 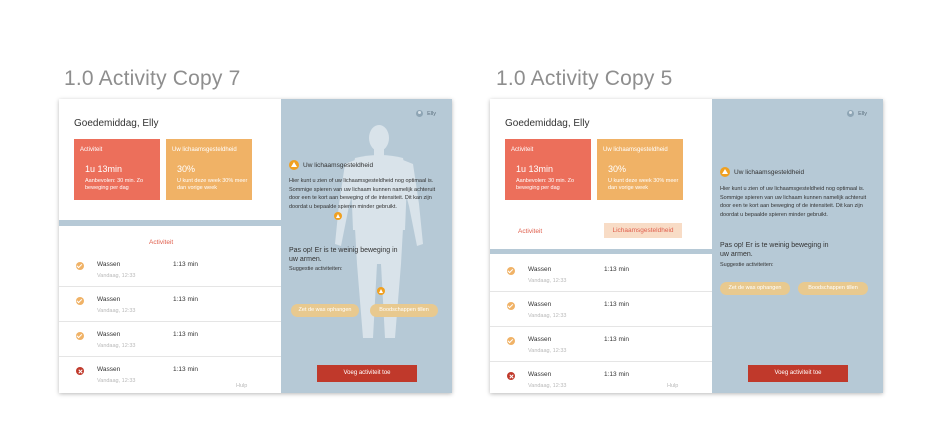 What do you see at coordinates (381, 291) in the screenshot?
I see `leg-warning-icon` at bounding box center [381, 291].